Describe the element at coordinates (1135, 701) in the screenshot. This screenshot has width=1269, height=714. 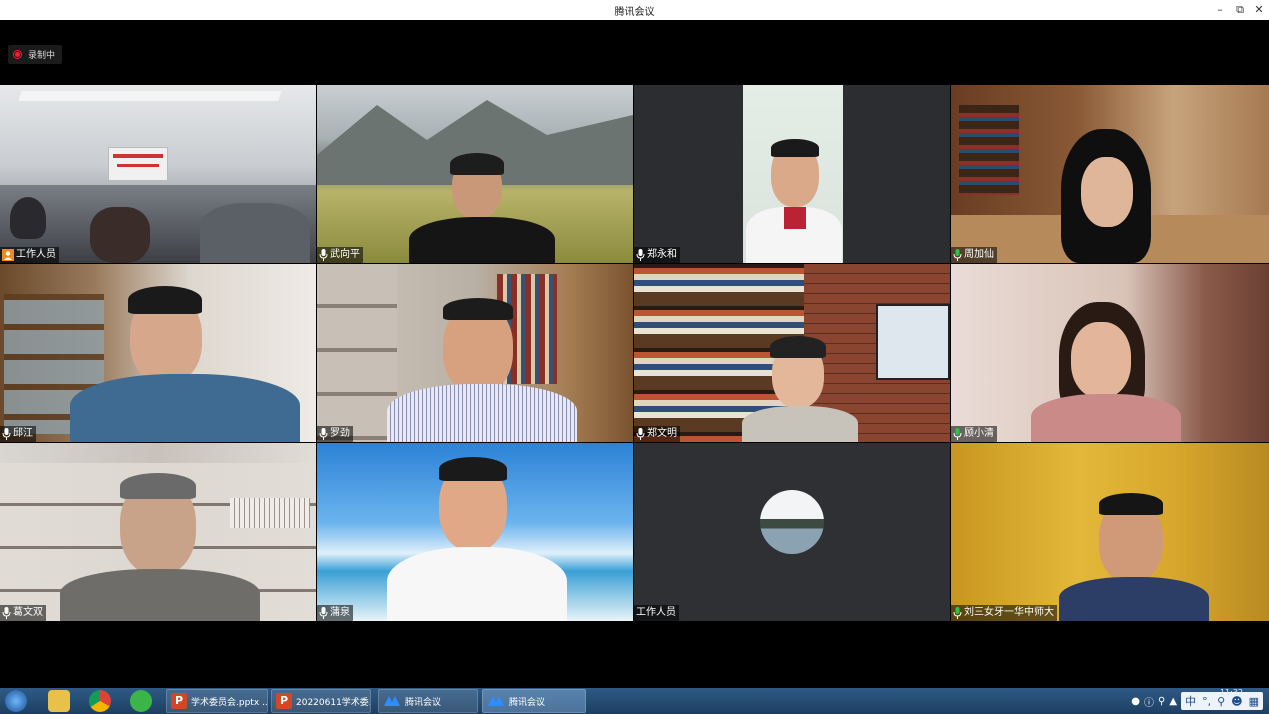
I see `chat-icon: ●` at that location.